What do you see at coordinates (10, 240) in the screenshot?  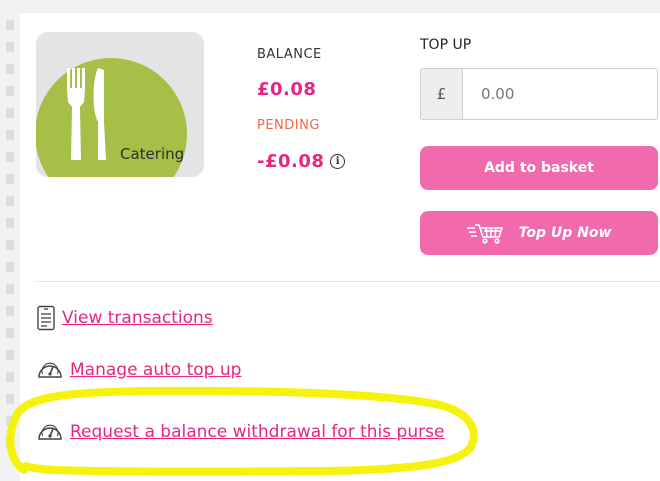 I see `page-border-left` at bounding box center [10, 240].